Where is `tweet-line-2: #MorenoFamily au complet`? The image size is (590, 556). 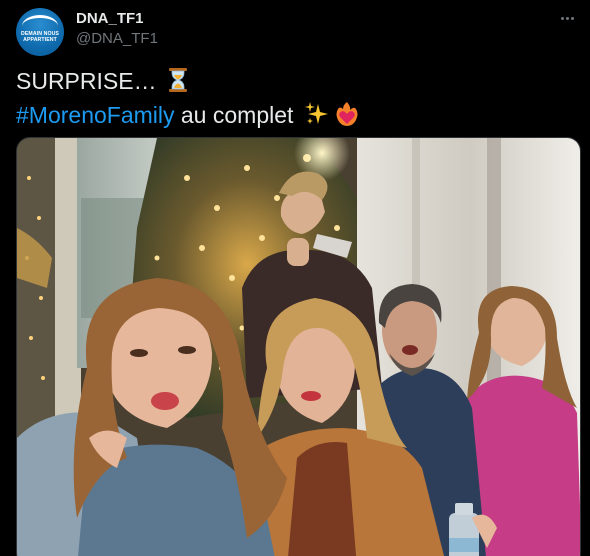 tweet-line-2: #MorenoFamily au complet is located at coordinates (296, 117).